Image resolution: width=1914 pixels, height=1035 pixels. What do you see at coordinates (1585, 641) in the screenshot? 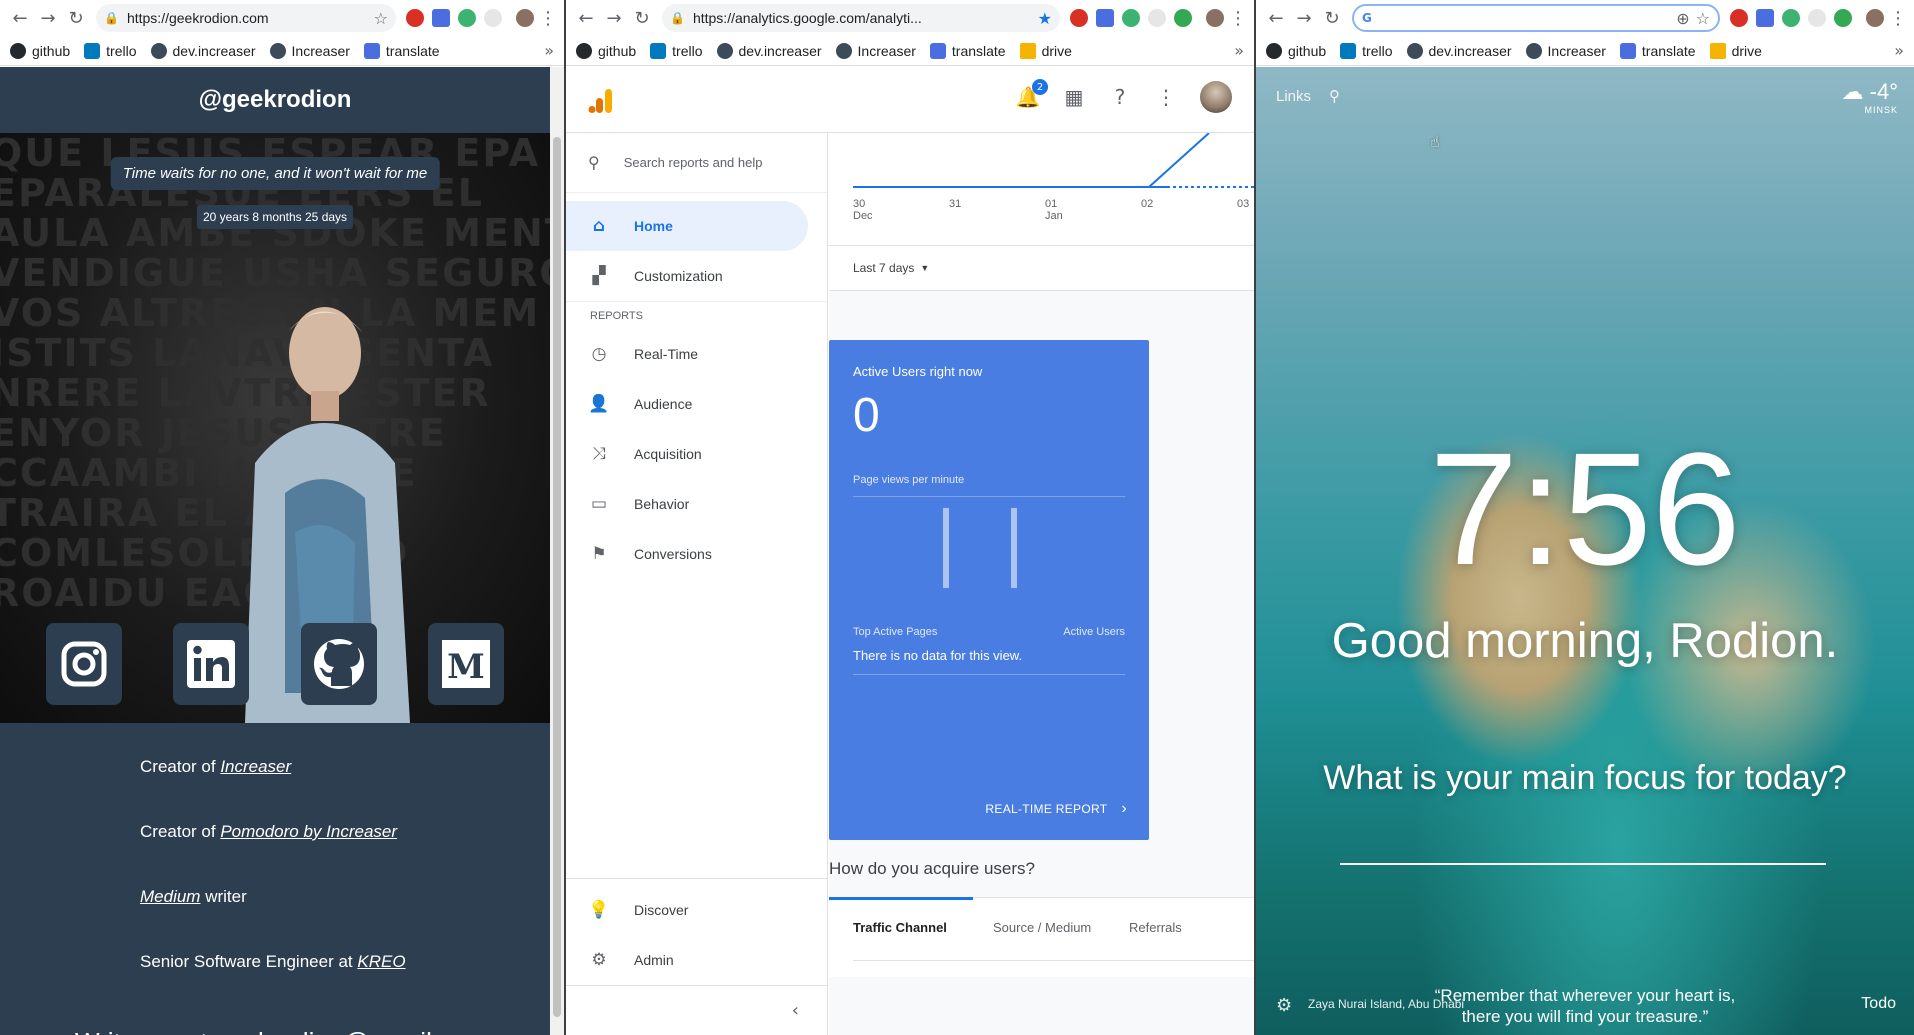
I see `greeting: Good morning, Rodion.` at bounding box center [1585, 641].